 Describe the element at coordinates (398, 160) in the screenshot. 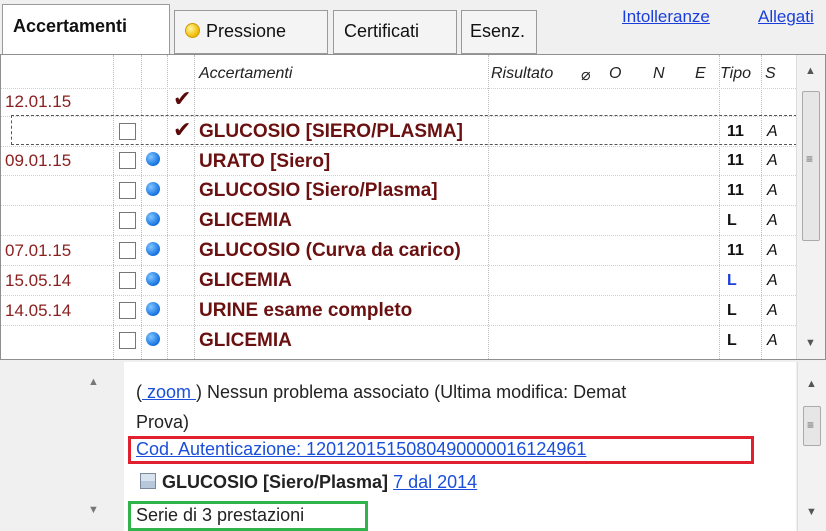

I see `table-row: 09.01.15 URATO [Siero] 11 A` at that location.